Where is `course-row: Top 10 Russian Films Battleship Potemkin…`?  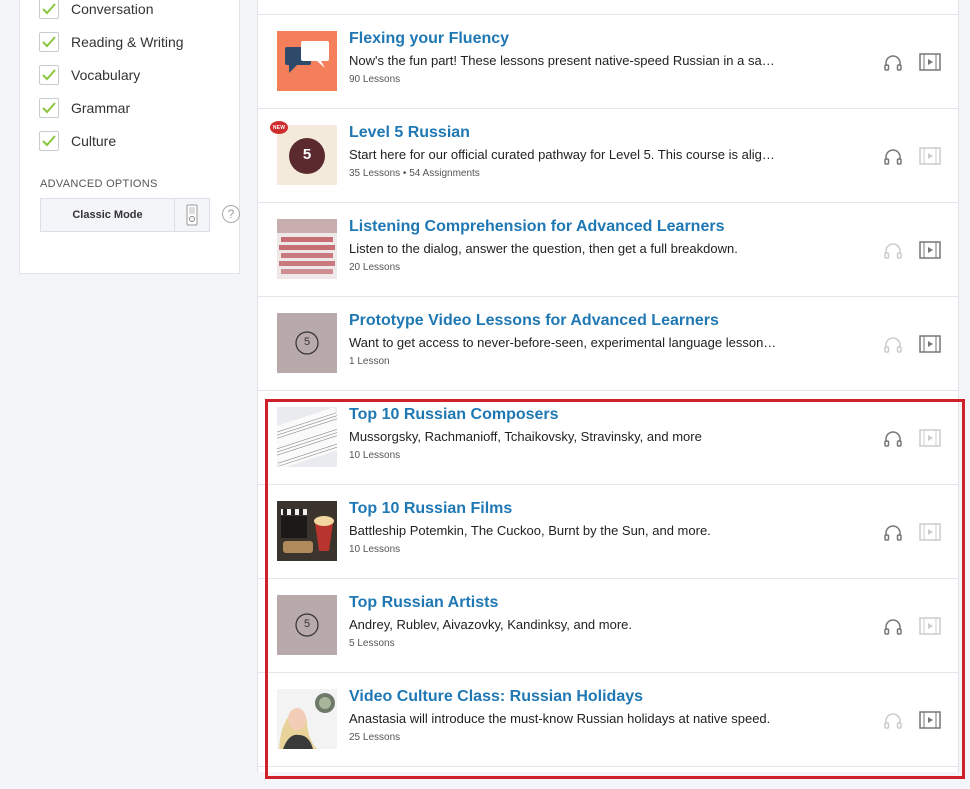
course-row: Top 10 Russian Films Battleship Potemkin… is located at coordinates (608, 532).